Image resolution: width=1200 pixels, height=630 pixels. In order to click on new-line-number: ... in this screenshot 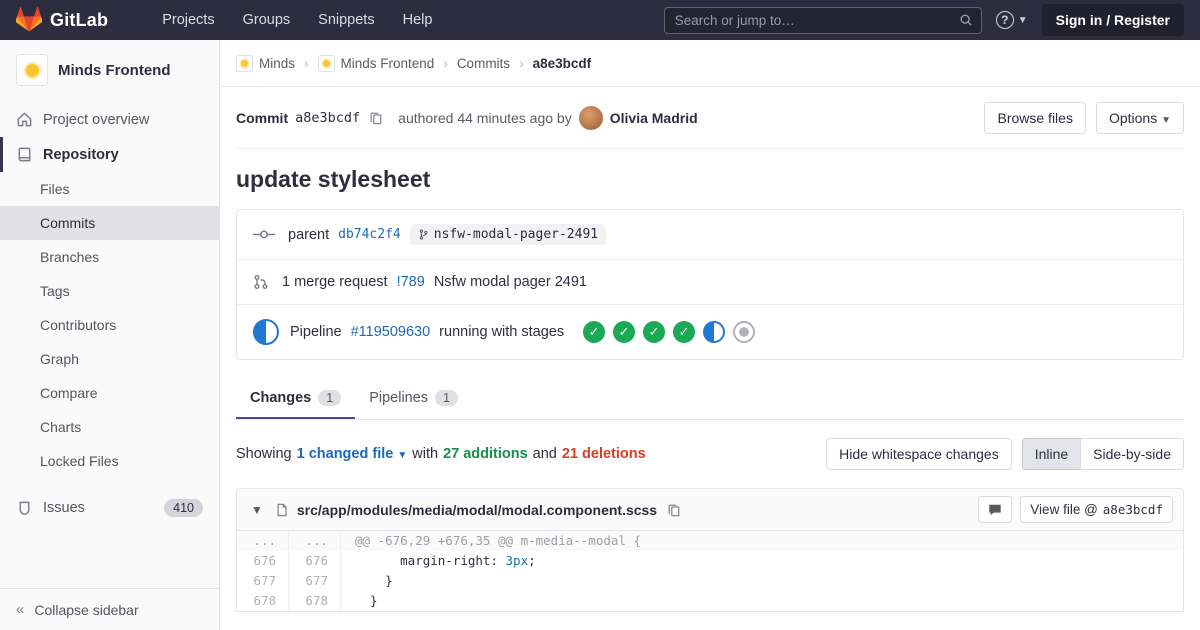, I will do `click(315, 541)`.